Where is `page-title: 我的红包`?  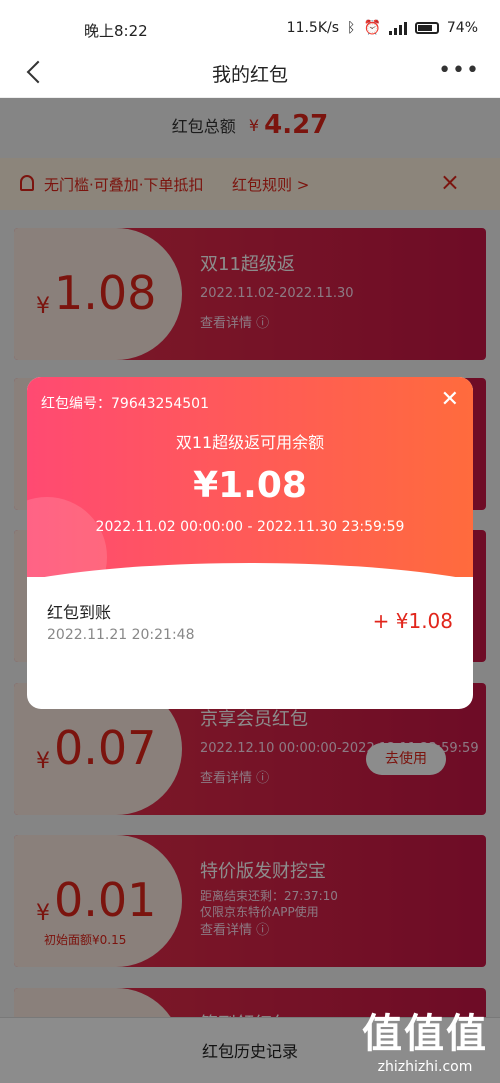
page-title: 我的红包 is located at coordinates (249, 75).